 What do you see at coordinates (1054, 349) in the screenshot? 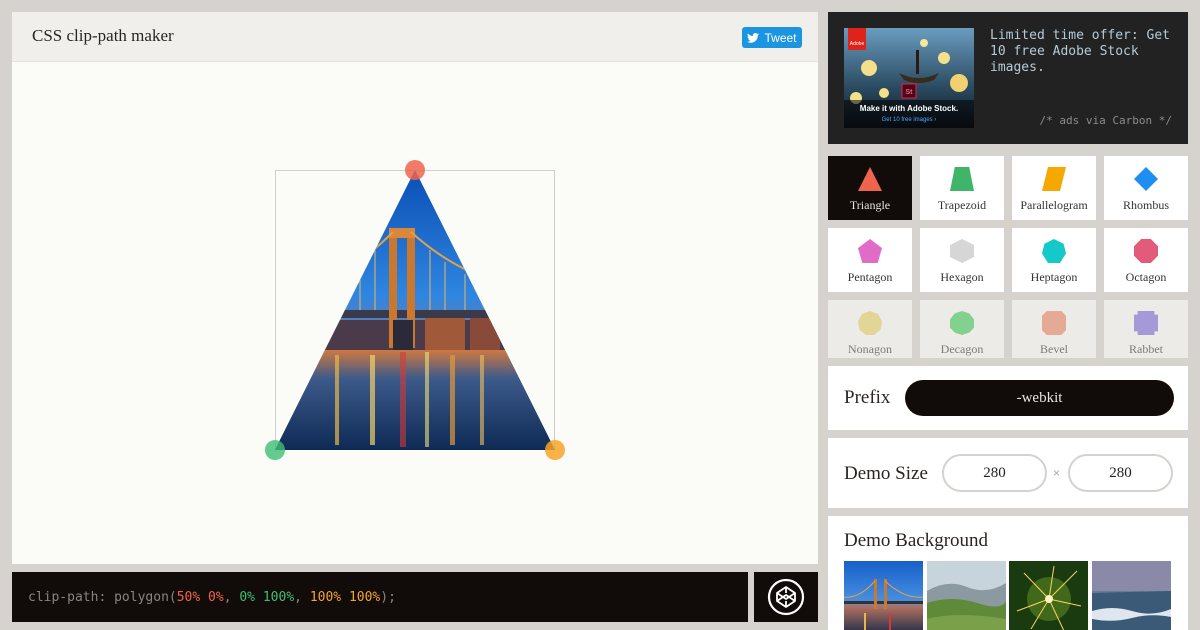
I see `shape-option-label: Bevel` at bounding box center [1054, 349].